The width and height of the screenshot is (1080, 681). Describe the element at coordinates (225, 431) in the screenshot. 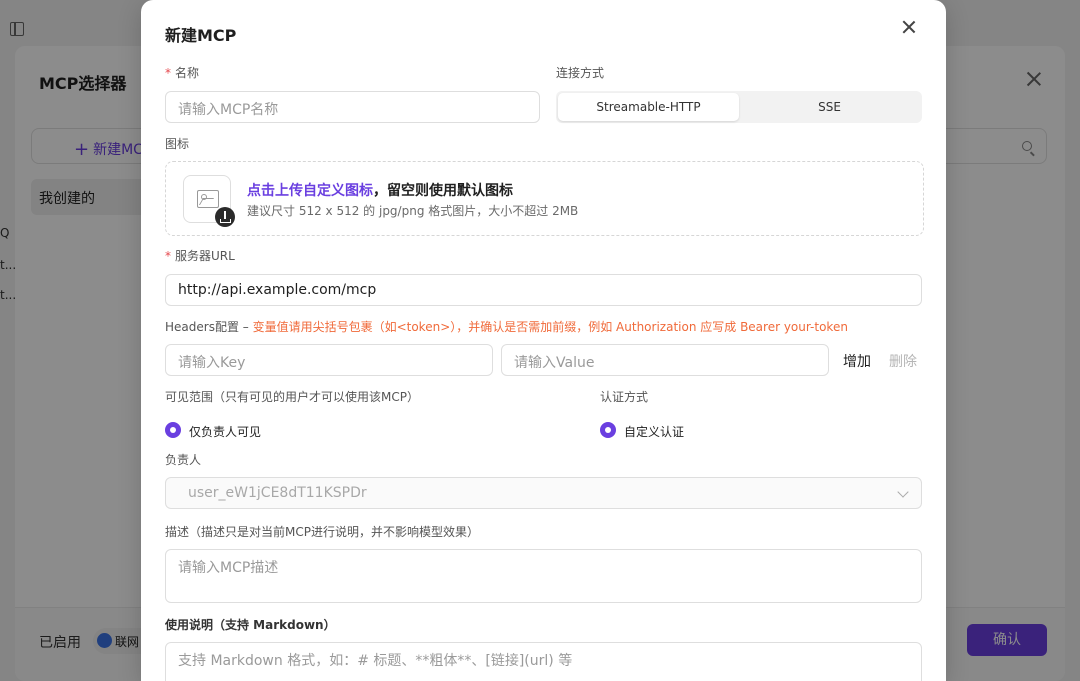

I see `visibility-option-label: 仅负责人可见` at that location.